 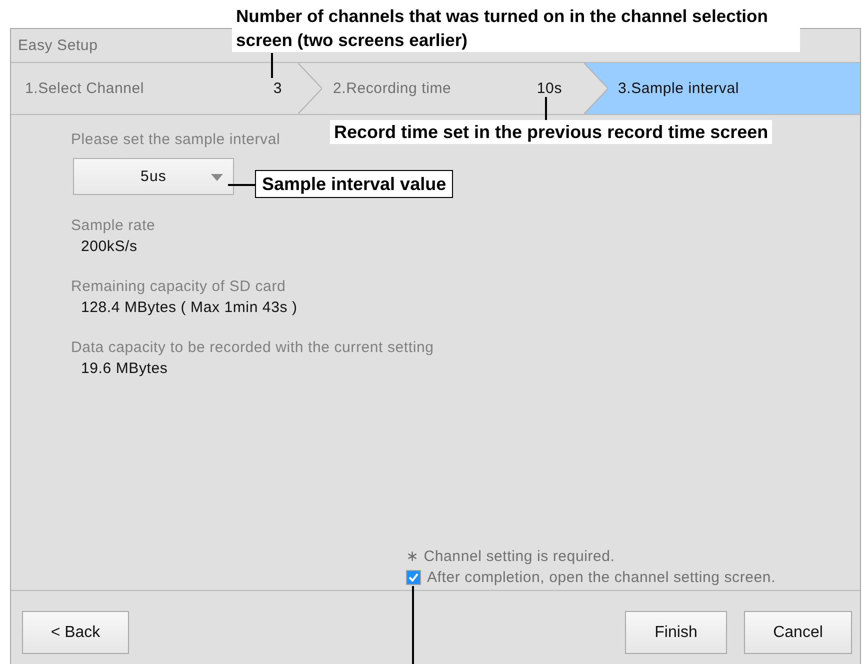 What do you see at coordinates (601, 577) in the screenshot?
I see `checkbox-label: After completion, open the channel setting screen.` at bounding box center [601, 577].